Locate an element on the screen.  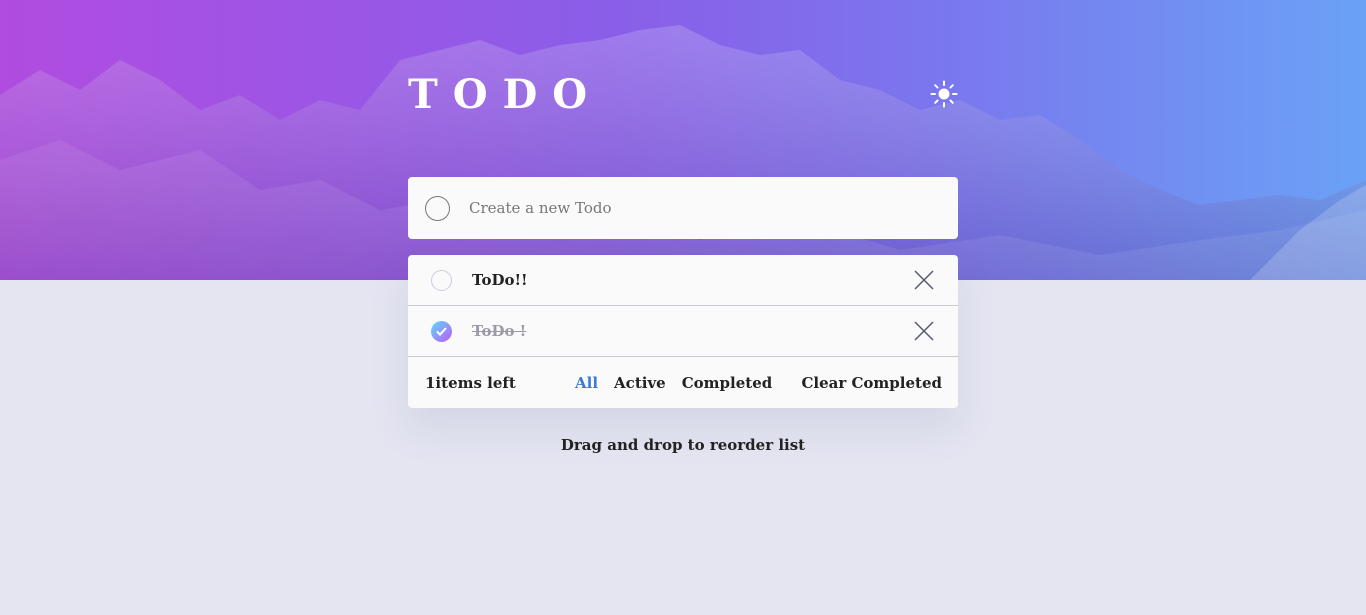
items-left-count: 1items left is located at coordinates (470, 382).